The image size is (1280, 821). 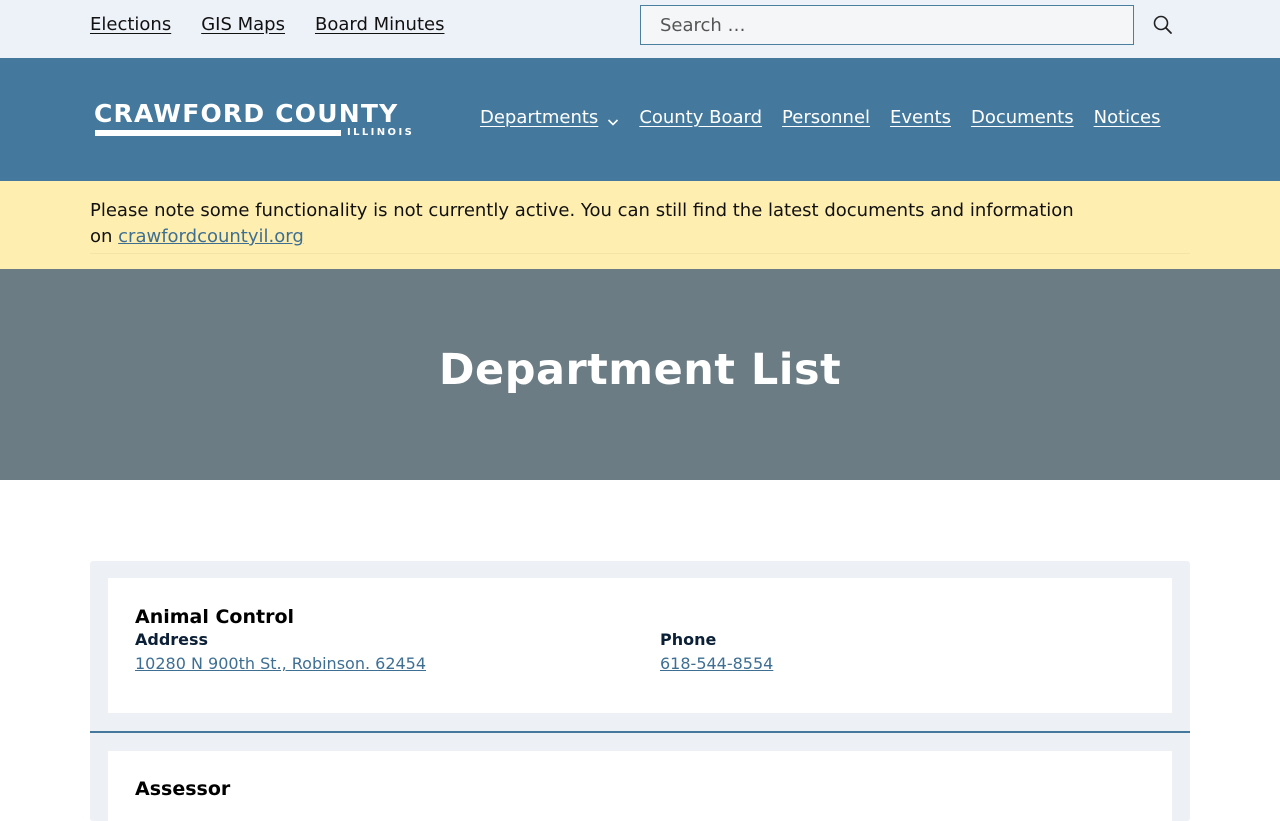 What do you see at coordinates (218, 133) in the screenshot?
I see `logo-bar` at bounding box center [218, 133].